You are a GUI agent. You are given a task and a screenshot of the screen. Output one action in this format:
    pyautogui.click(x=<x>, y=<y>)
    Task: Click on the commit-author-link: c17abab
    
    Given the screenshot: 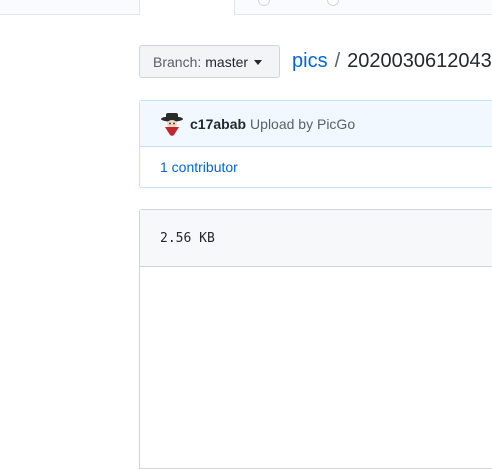 What is the action you would take?
    pyautogui.click(x=218, y=124)
    